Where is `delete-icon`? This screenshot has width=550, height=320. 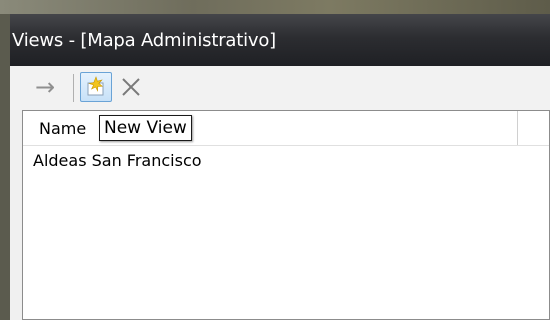
delete-icon is located at coordinates (131, 87).